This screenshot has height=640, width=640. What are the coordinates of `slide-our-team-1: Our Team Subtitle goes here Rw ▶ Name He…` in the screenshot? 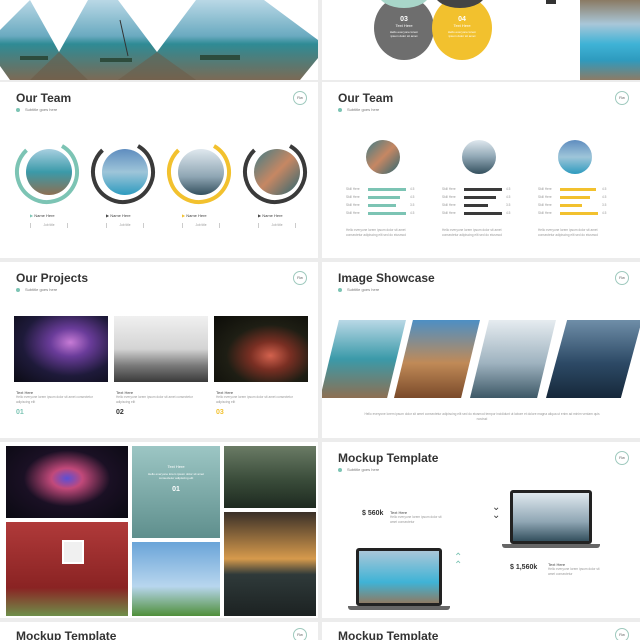 It's located at (159, 170).